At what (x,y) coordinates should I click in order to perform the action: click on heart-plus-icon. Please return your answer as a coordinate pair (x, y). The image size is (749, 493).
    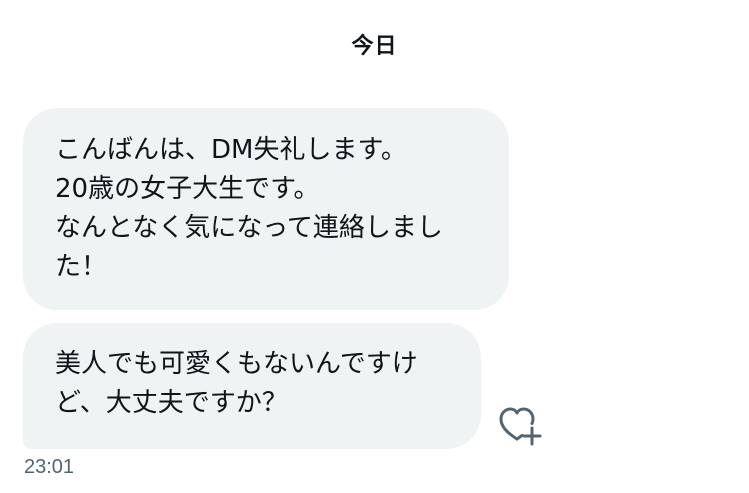
    Looking at the image, I should click on (520, 426).